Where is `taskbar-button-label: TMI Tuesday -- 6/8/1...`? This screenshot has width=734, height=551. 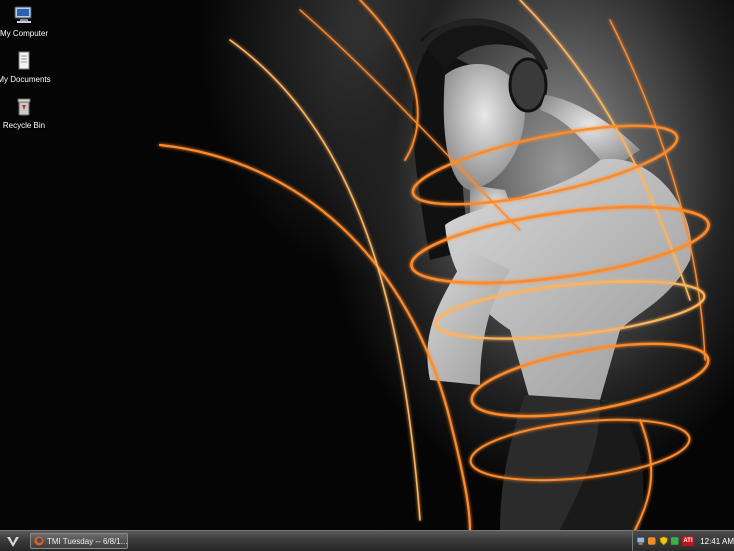 taskbar-button-label: TMI Tuesday -- 6/8/1... is located at coordinates (86, 541).